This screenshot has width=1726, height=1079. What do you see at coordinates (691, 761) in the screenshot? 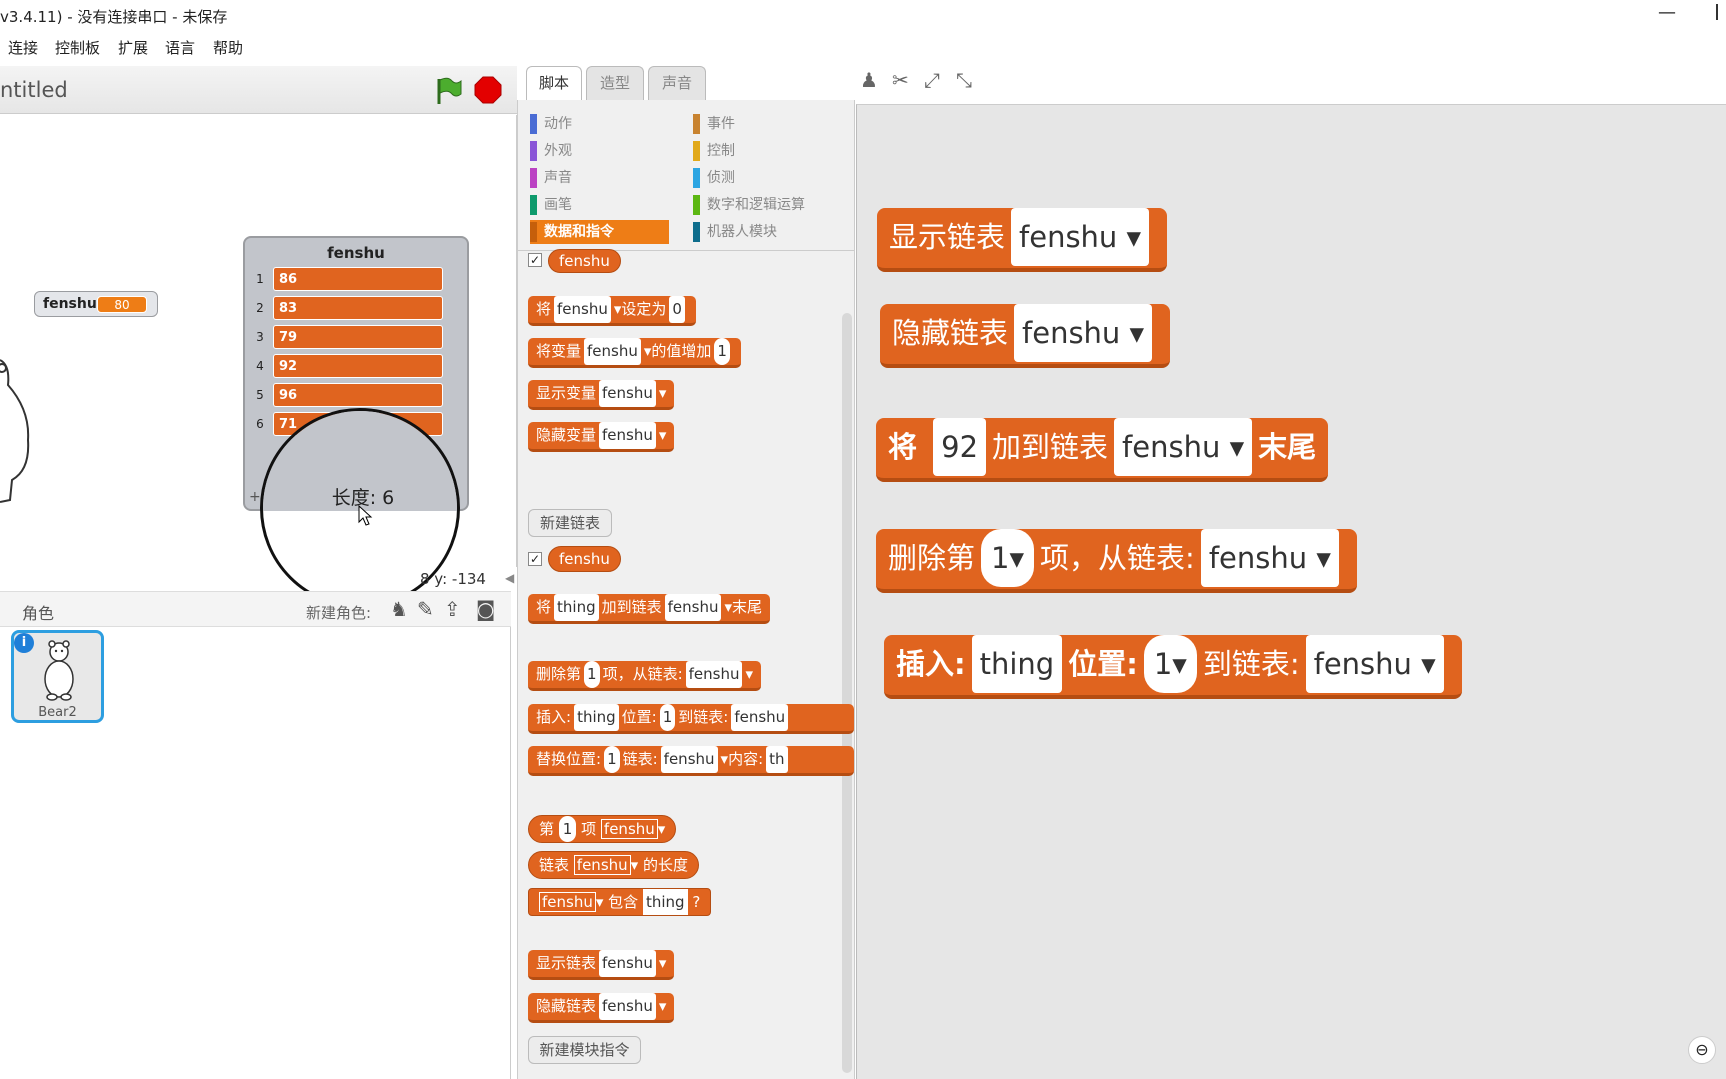
I see `replace-list-item-block: 替换位置: 1 链表: fenshu ▾内容: th` at bounding box center [691, 761].